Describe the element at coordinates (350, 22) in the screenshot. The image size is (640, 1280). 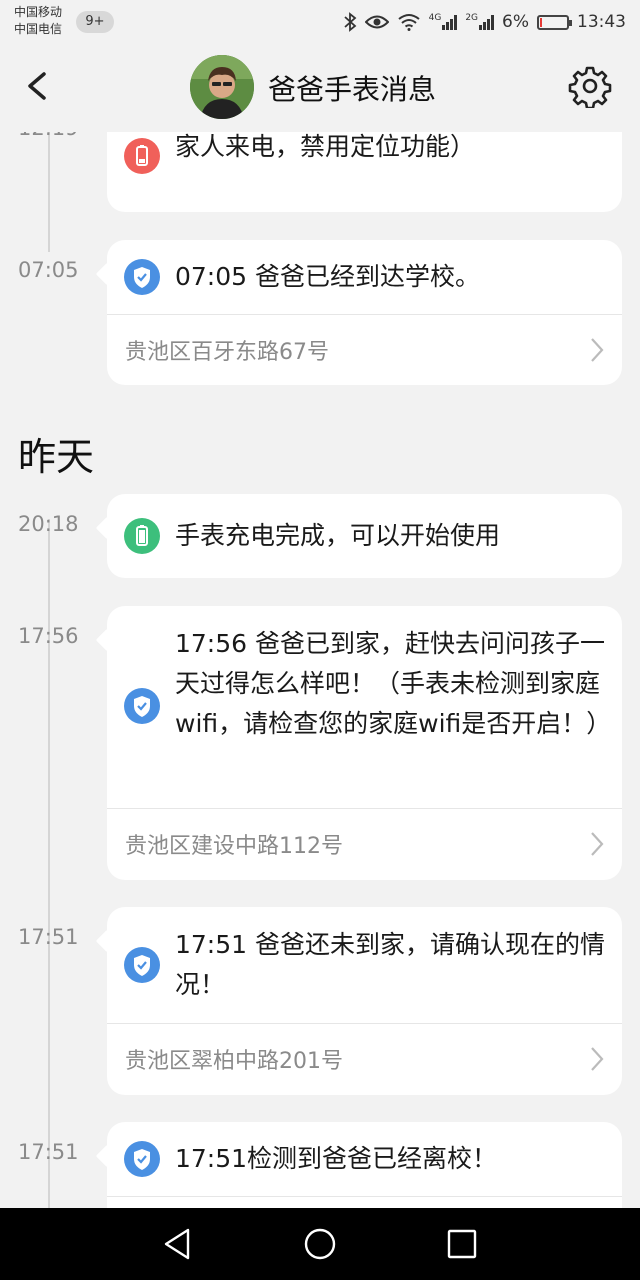
I see `bluetooth-icon` at that location.